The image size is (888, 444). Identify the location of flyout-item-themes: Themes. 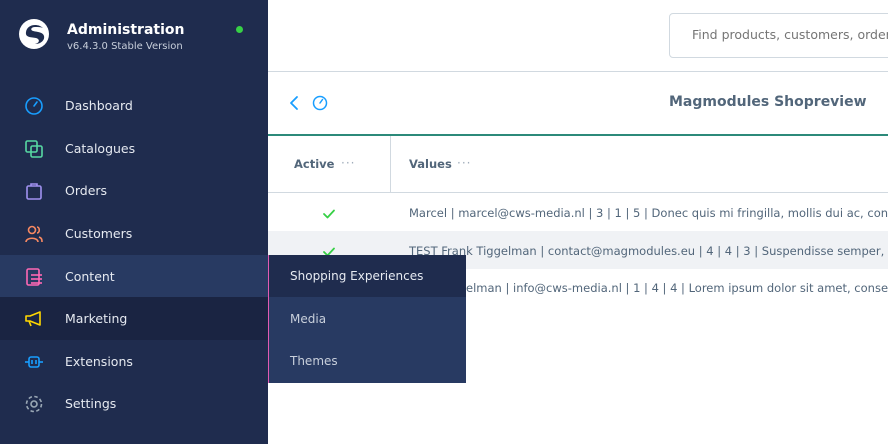
(367, 361).